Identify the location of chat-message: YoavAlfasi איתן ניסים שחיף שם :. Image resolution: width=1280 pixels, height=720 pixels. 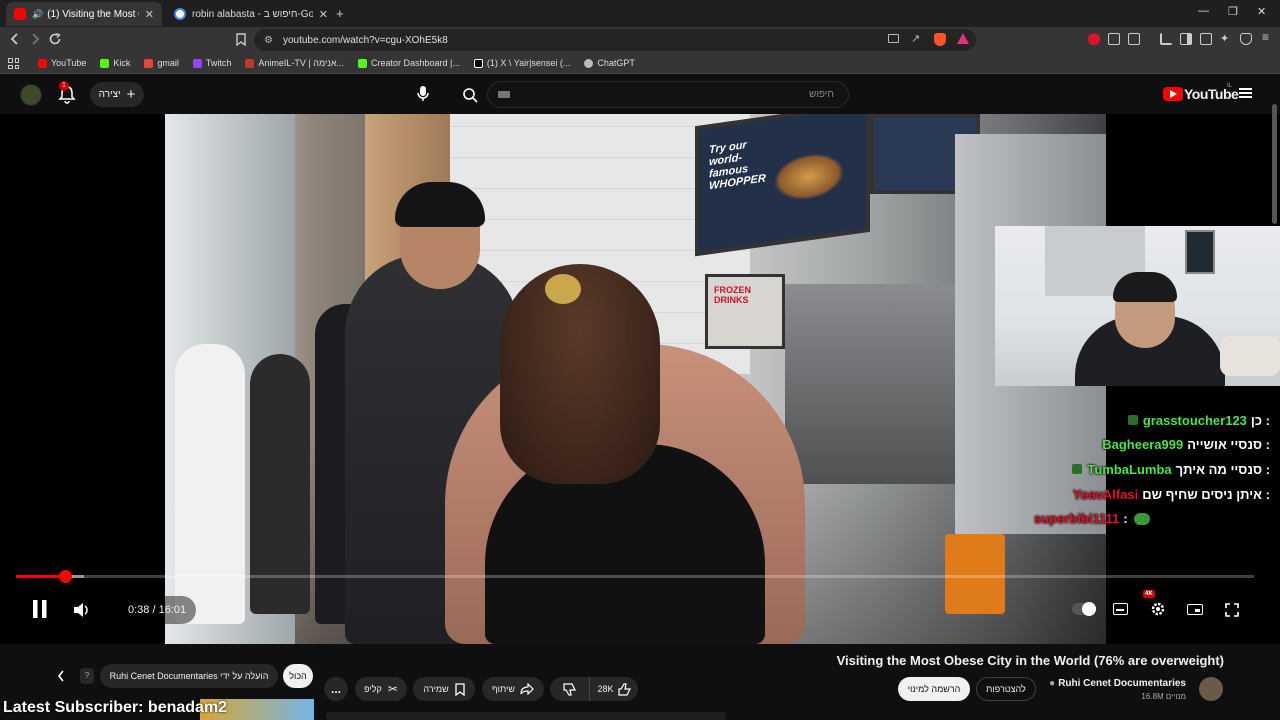
(1150, 494).